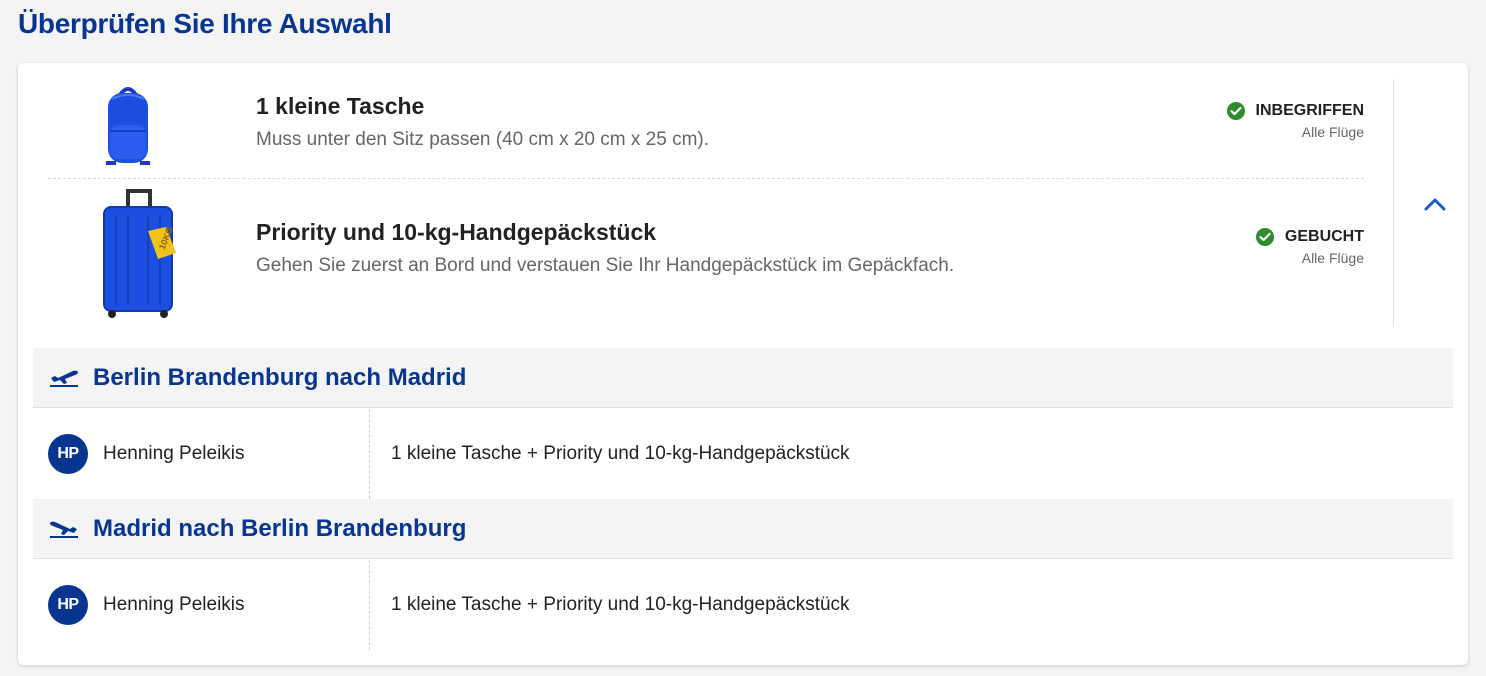 This screenshot has width=1486, height=676. I want to click on bag-title: 1 kleine Tasche, so click(340, 106).